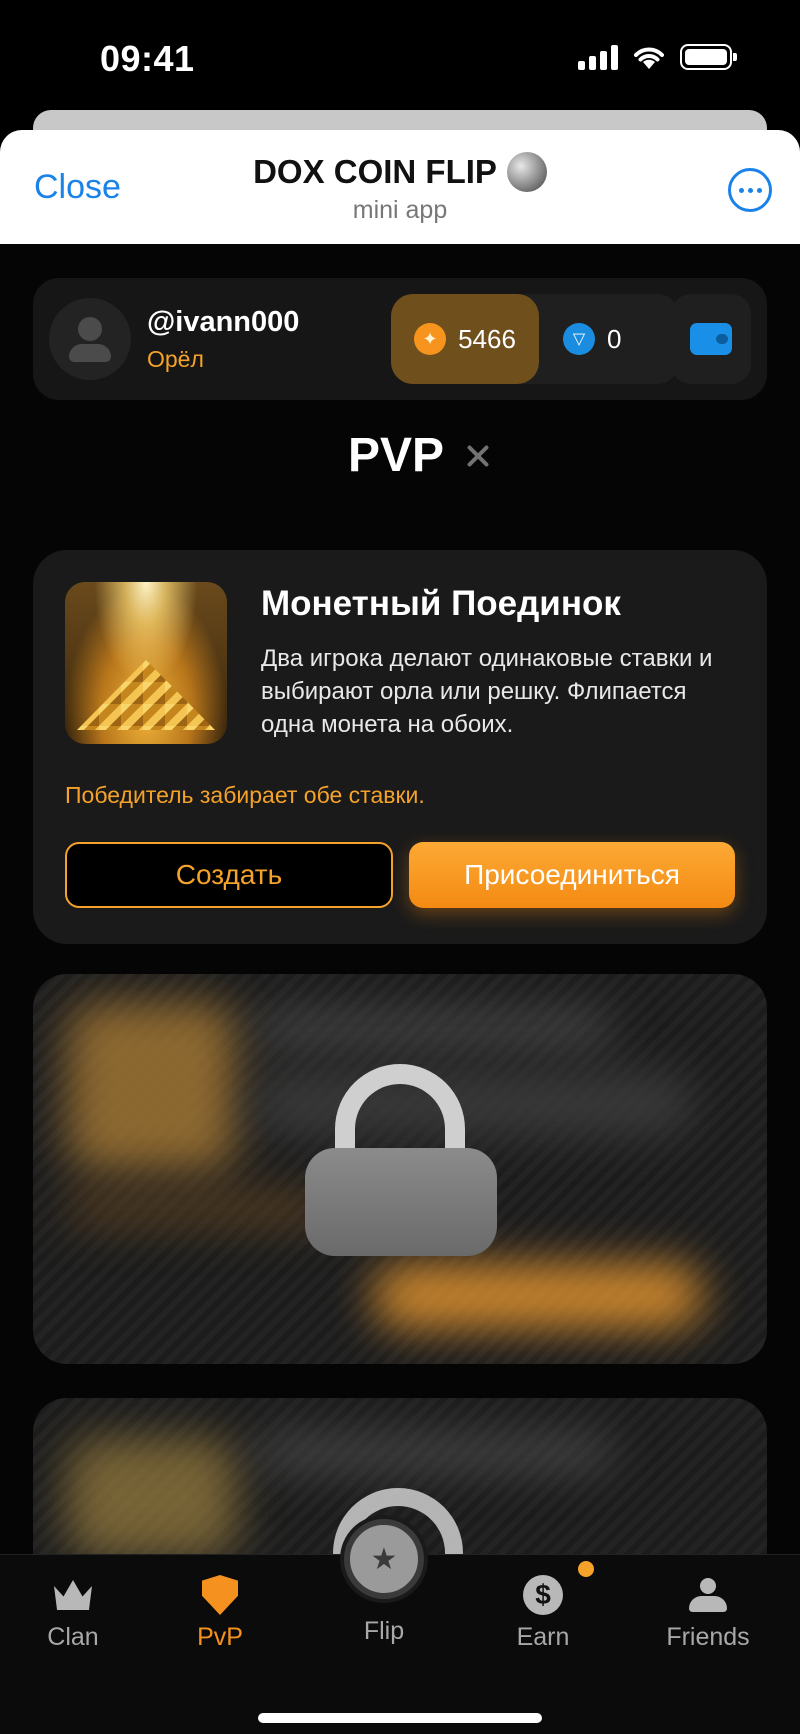  What do you see at coordinates (73, 1612) in the screenshot?
I see `nav-clan: Clan` at bounding box center [73, 1612].